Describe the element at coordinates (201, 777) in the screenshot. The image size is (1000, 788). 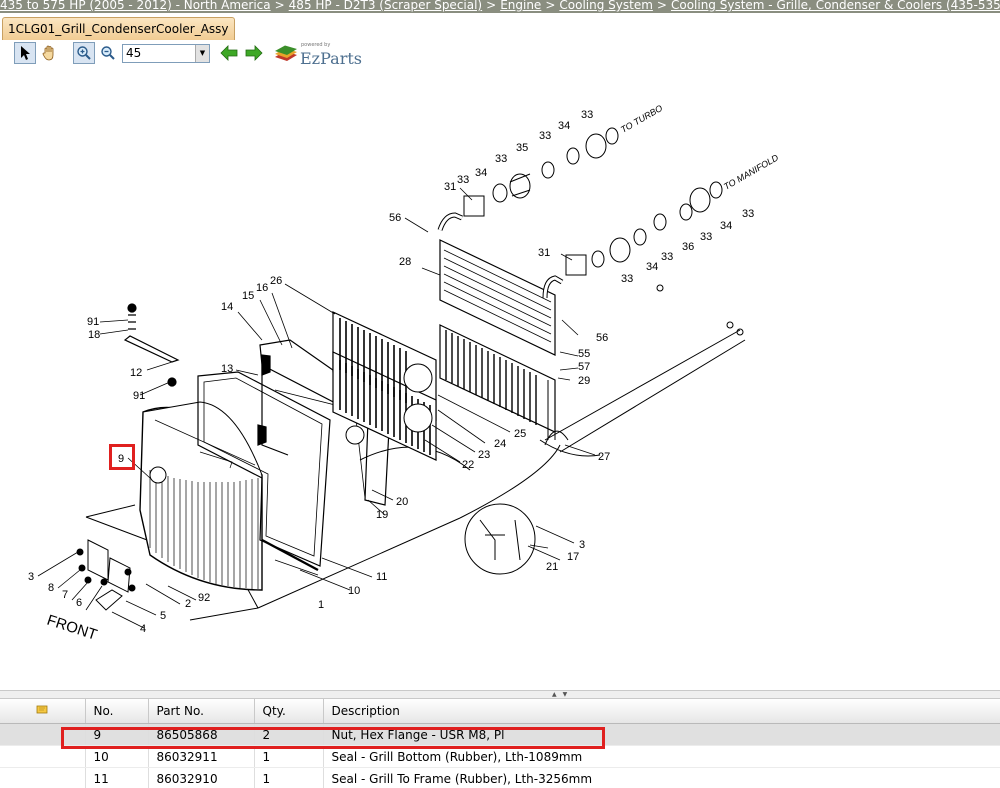
I see `row-part-number: 86032910` at that location.